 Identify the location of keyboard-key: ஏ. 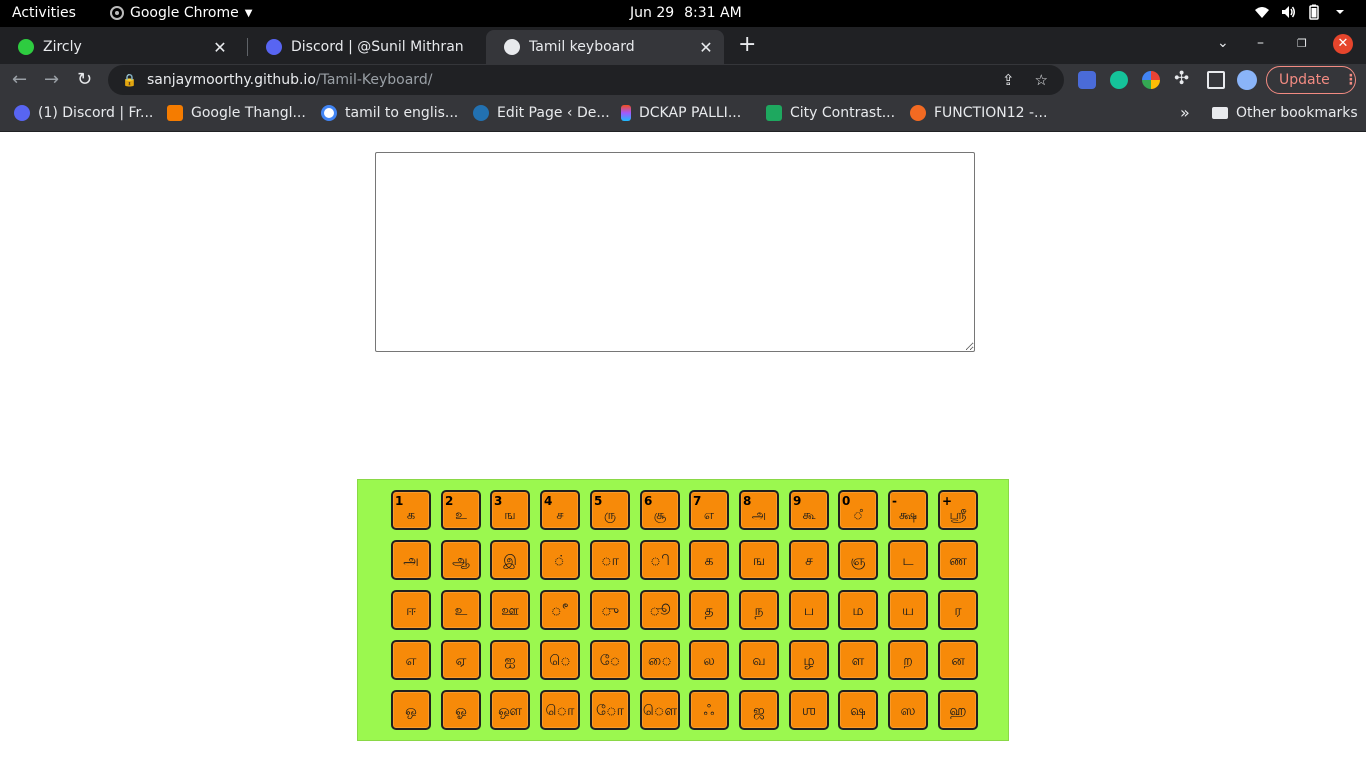
(461, 660).